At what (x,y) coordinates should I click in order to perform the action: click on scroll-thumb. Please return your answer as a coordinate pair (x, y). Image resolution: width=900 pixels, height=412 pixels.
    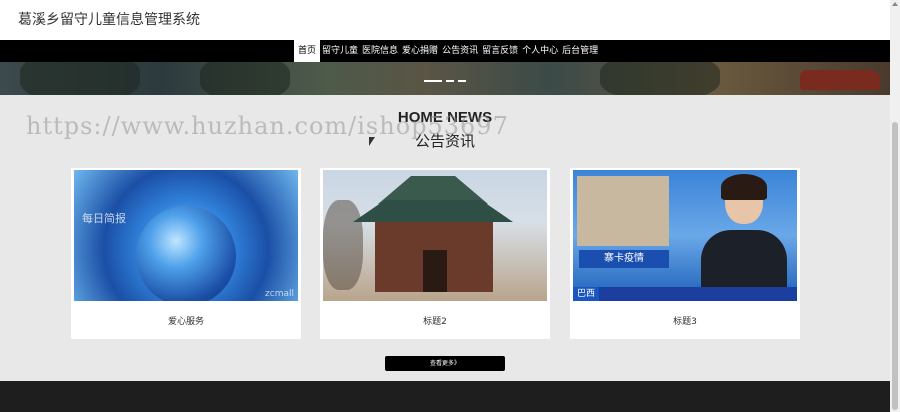
    Looking at the image, I should click on (895, 266).